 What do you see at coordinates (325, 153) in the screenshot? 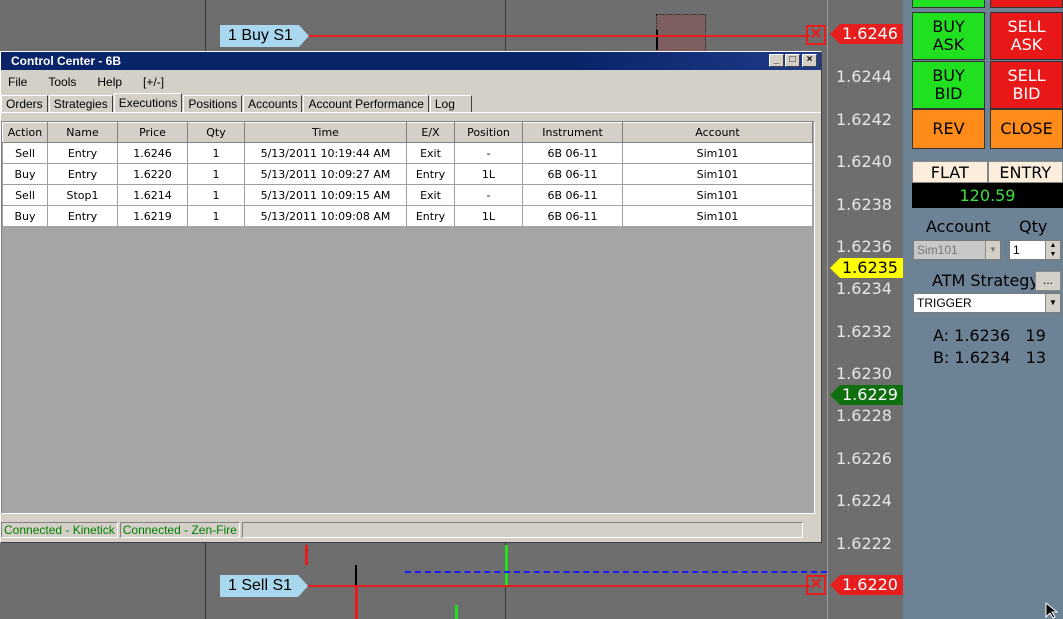
I see `table-cell: 5/13/2011 10:19:44 AM` at bounding box center [325, 153].